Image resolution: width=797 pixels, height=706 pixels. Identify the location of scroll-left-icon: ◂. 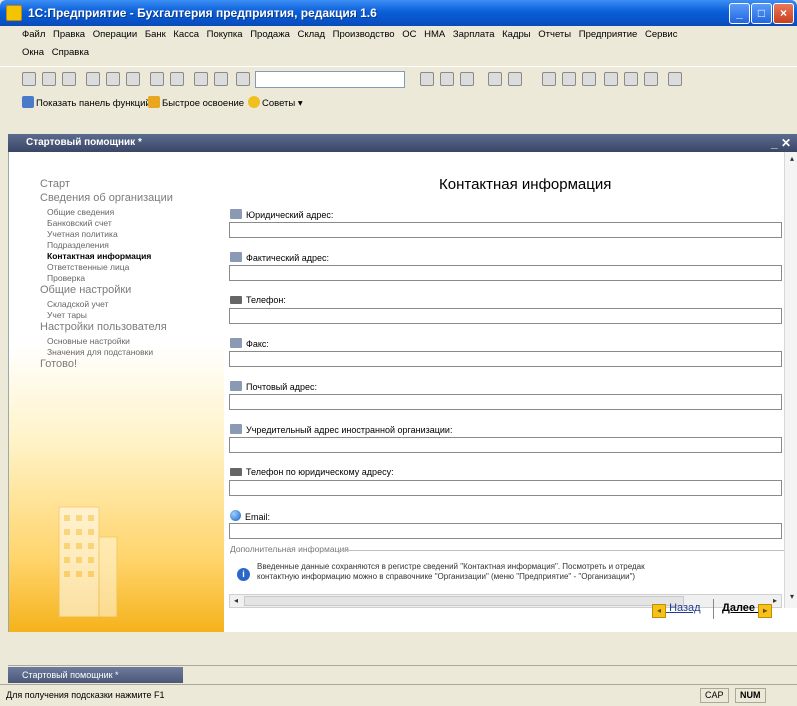
(236, 601).